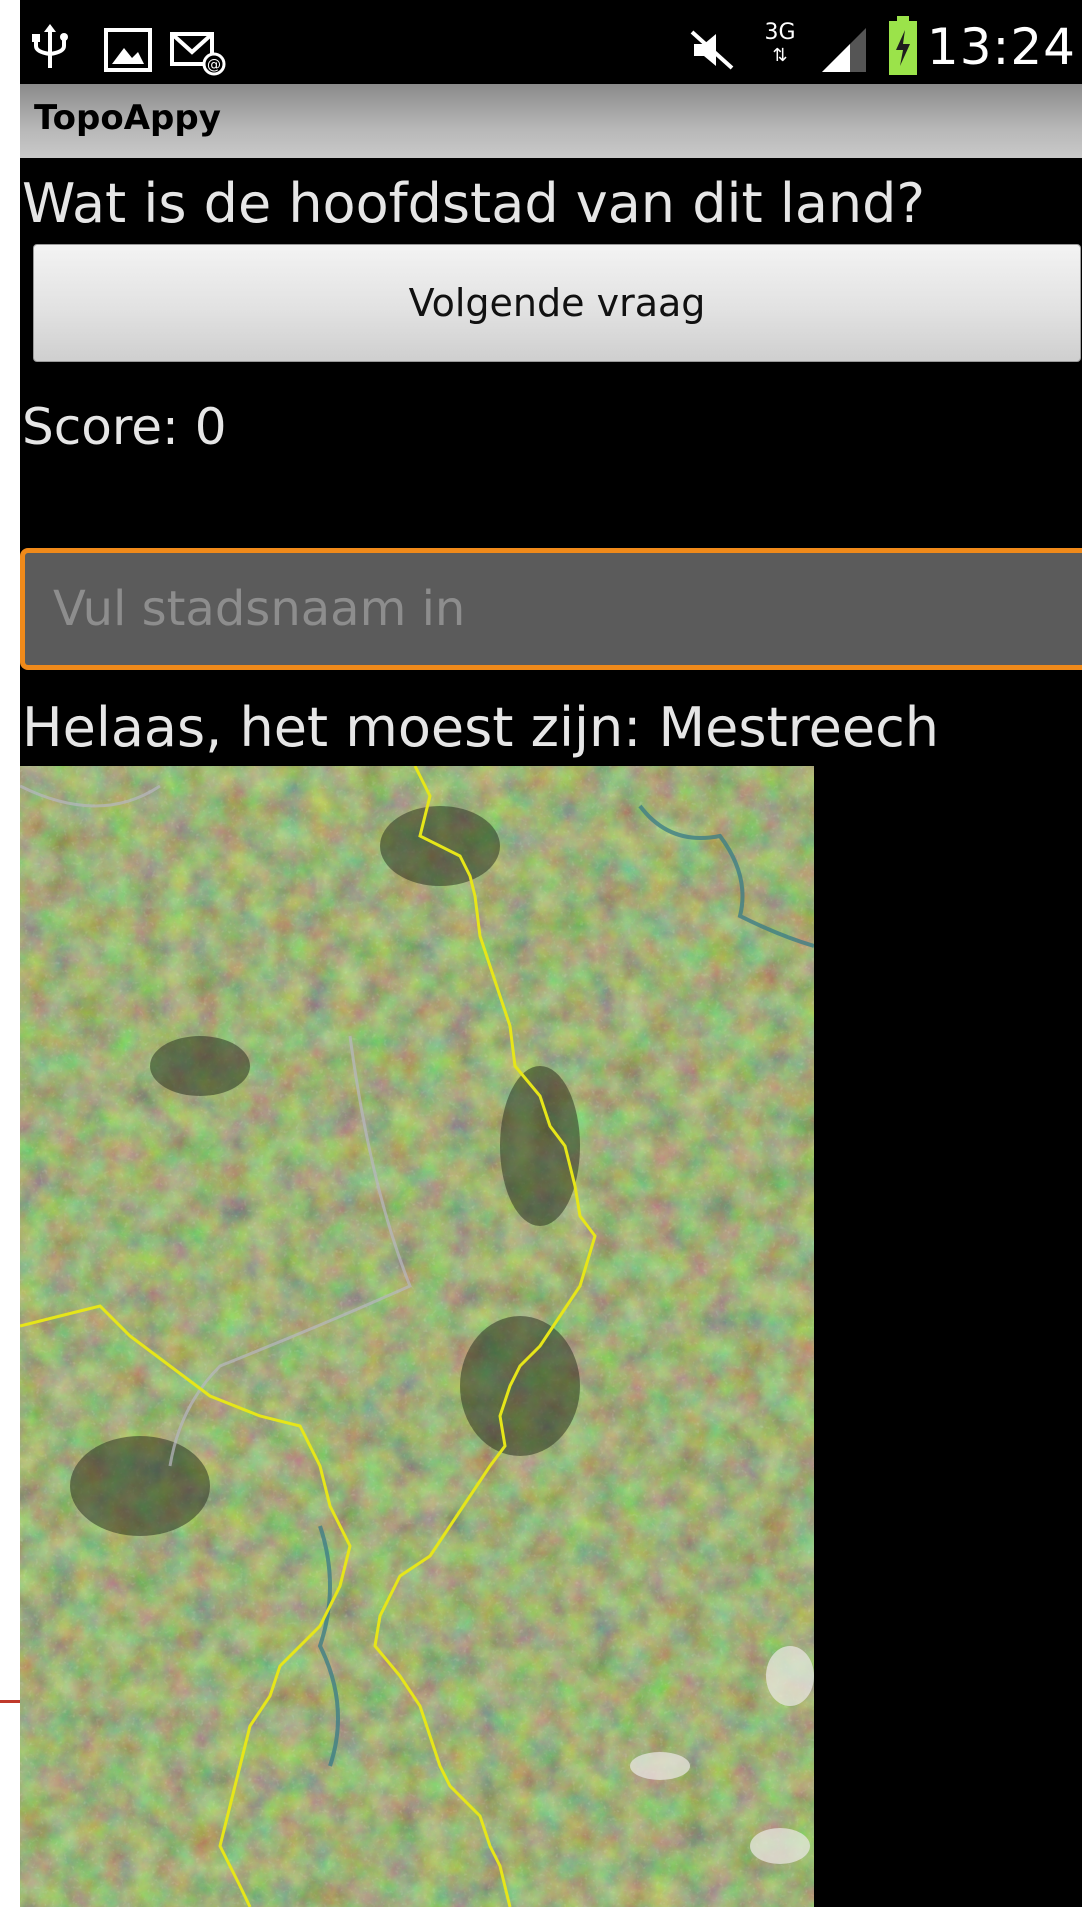 This screenshot has height=1907, width=1082. What do you see at coordinates (903, 45) in the screenshot?
I see `battery-charging-icon` at bounding box center [903, 45].